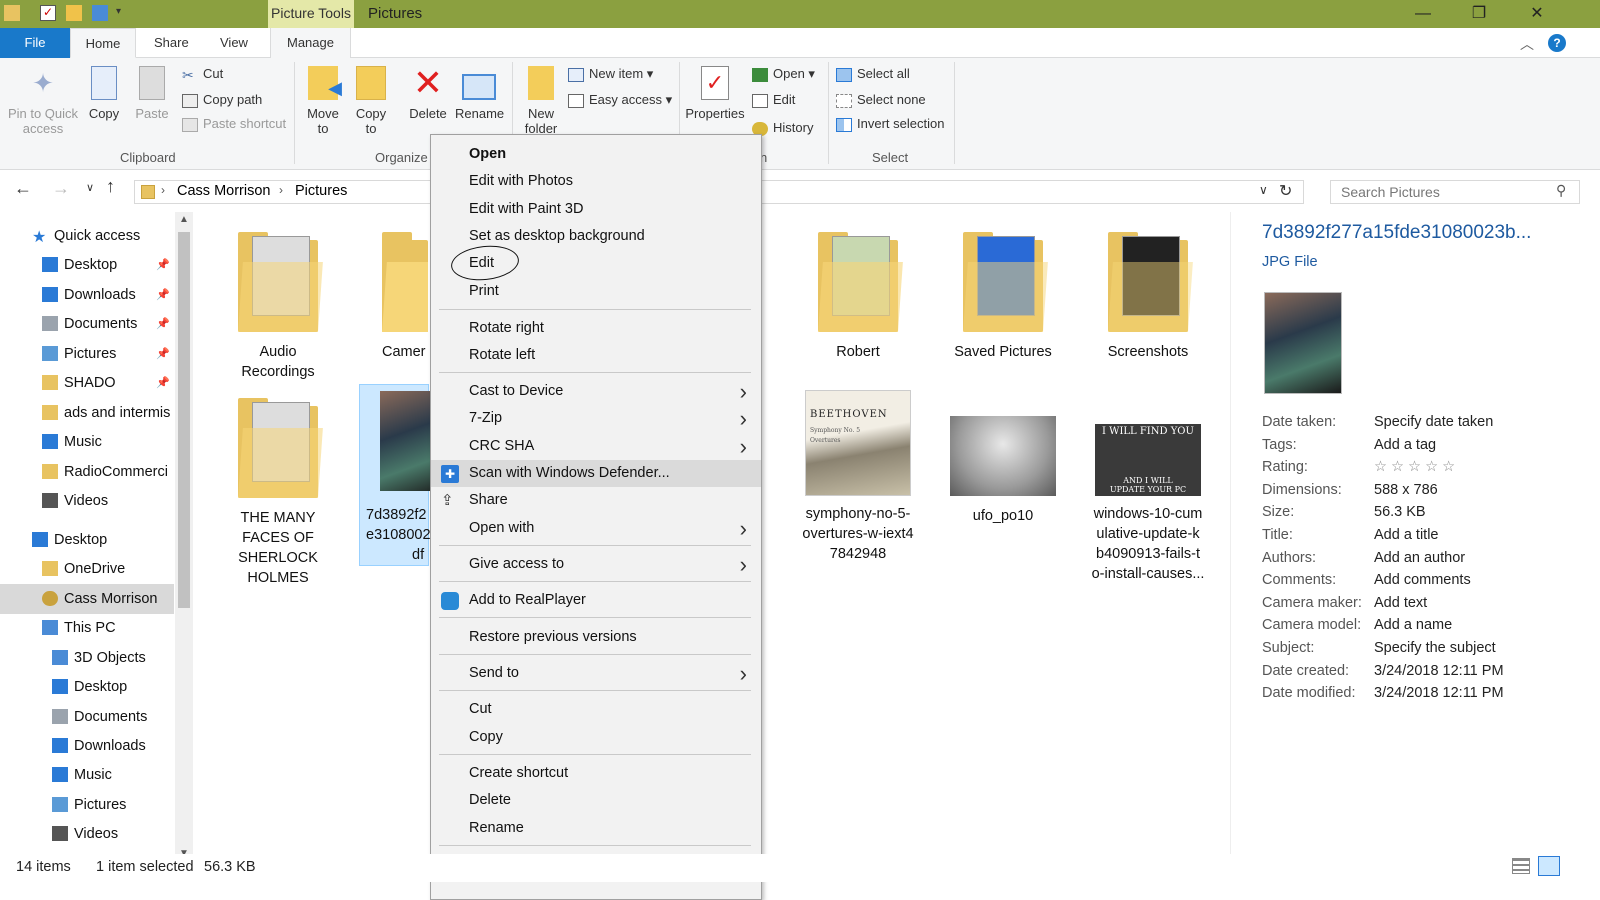 Image resolution: width=1600 pixels, height=900 pixels. I want to click on folder-item-robert: Robert, so click(858, 297).